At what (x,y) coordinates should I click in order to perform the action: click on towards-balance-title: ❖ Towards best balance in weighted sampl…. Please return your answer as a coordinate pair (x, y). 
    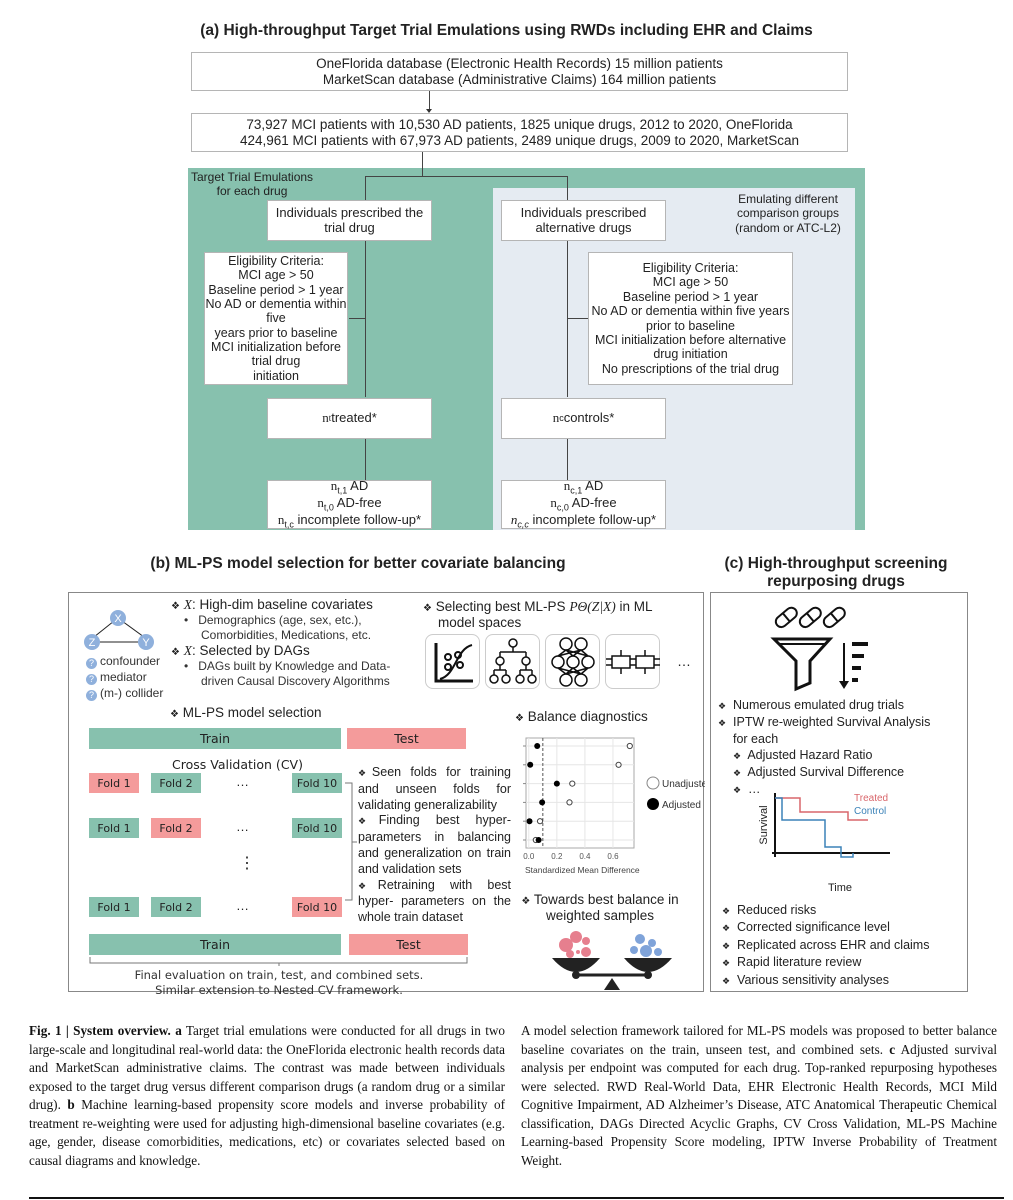
    Looking at the image, I should click on (600, 908).